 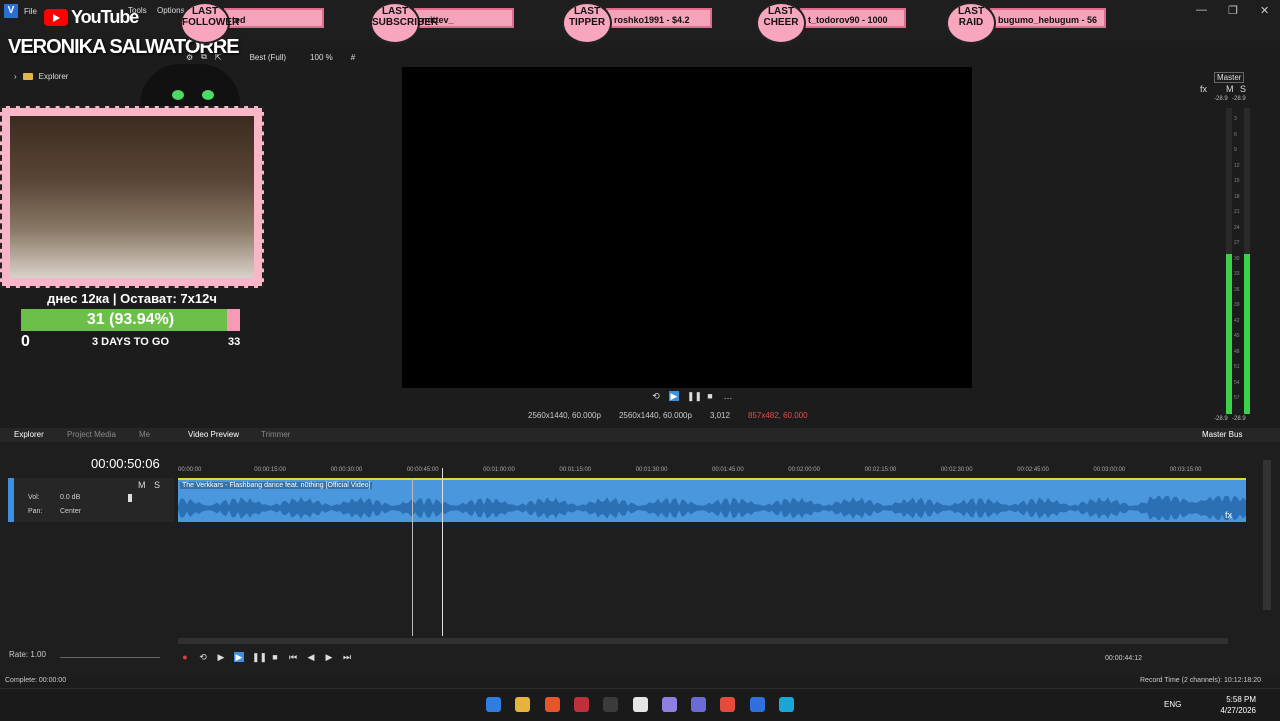 I want to click on go-to-start-icon: ⏮, so click(x=293, y=657).